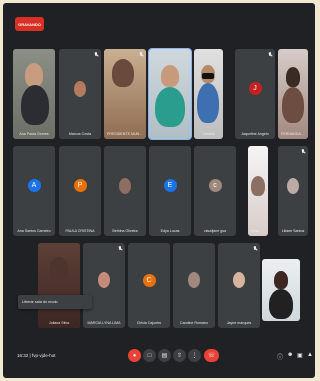 The width and height of the screenshot is (320, 381). I want to click on participant-tile, so click(281, 290).